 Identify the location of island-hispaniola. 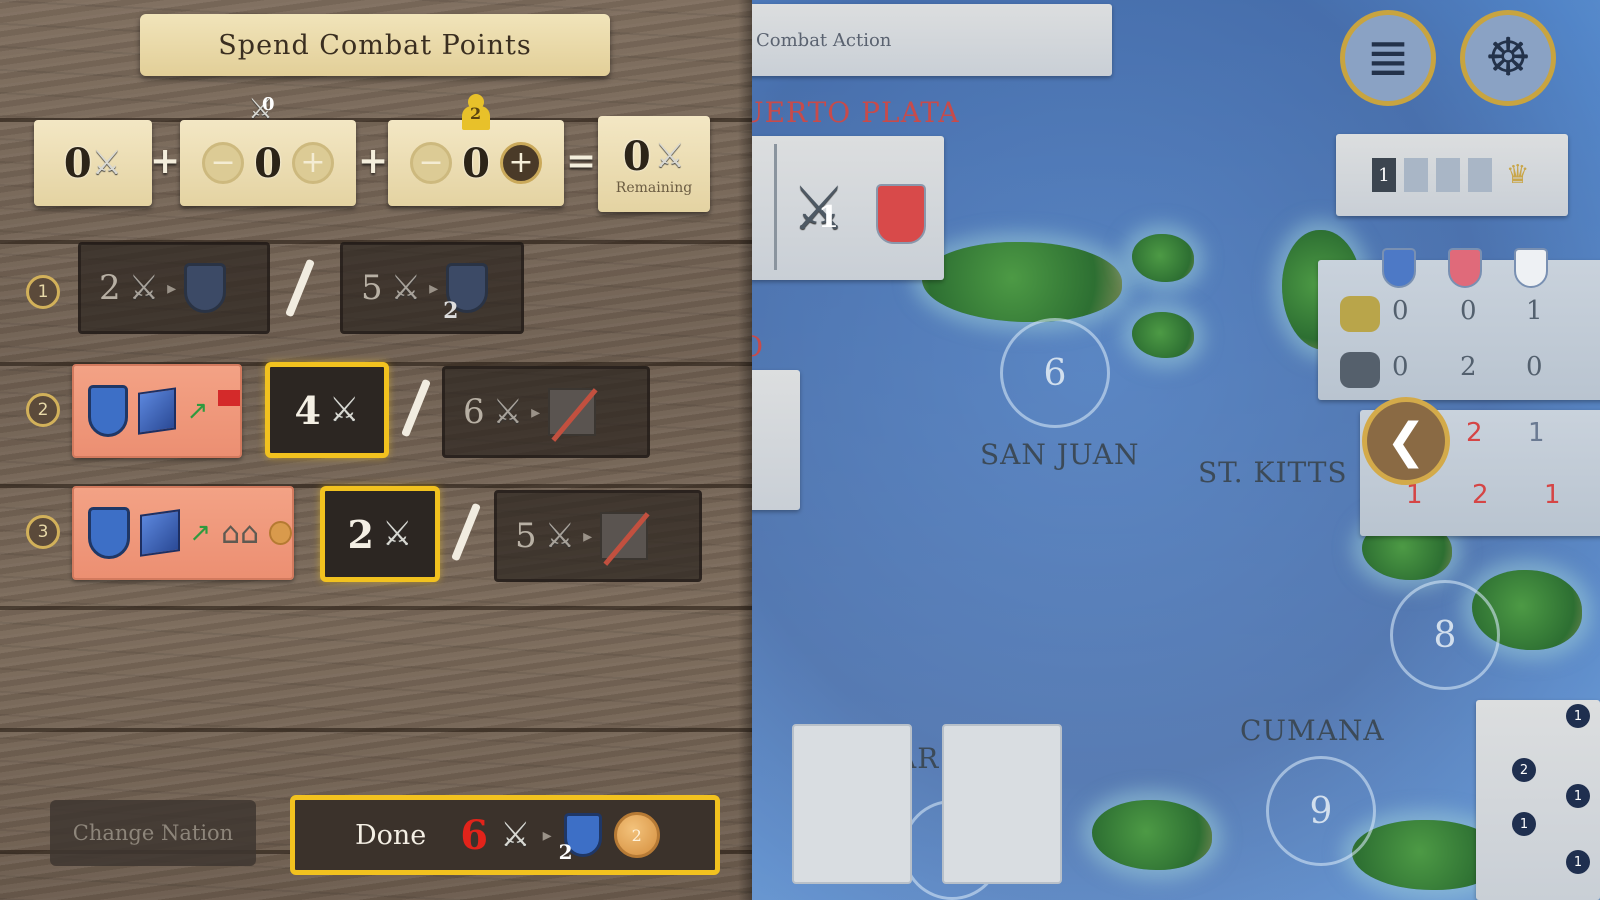
(1022, 282).